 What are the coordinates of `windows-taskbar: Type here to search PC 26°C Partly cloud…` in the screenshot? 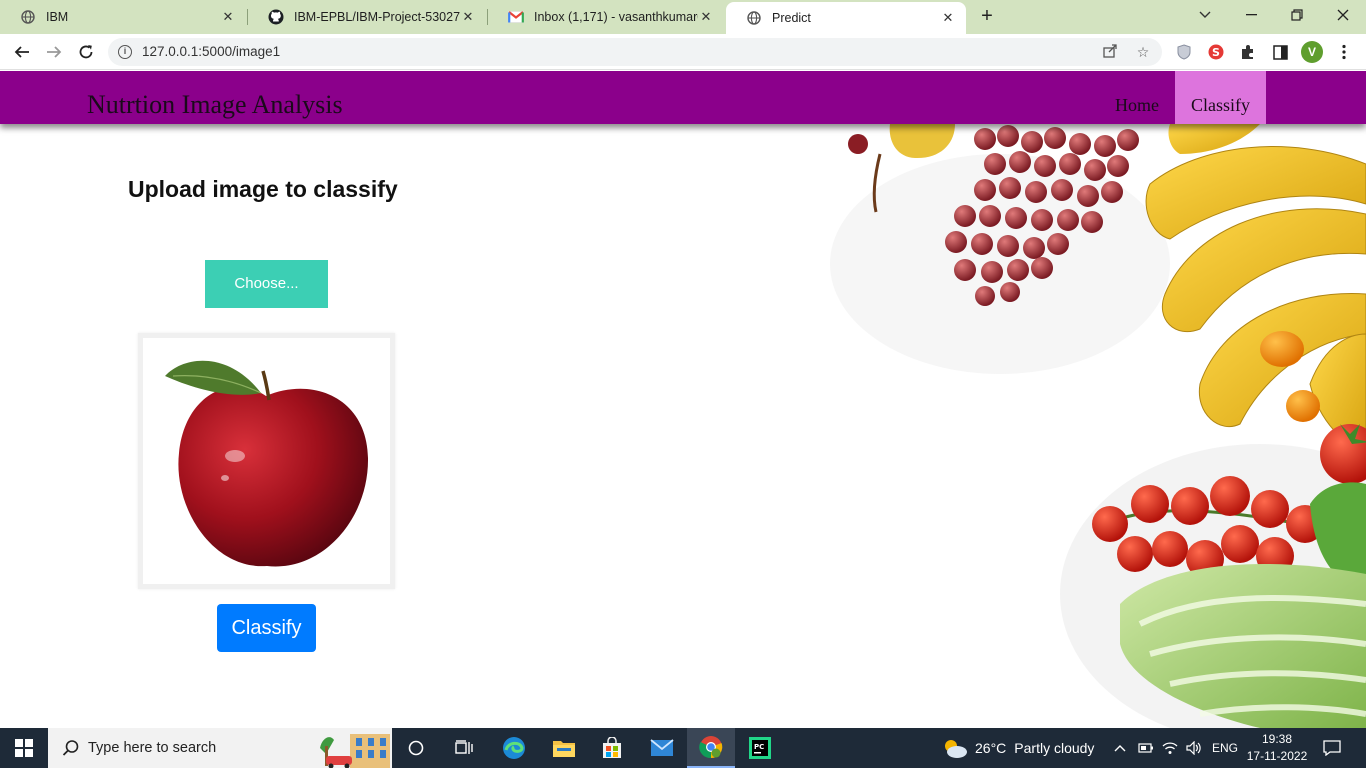 It's located at (683, 748).